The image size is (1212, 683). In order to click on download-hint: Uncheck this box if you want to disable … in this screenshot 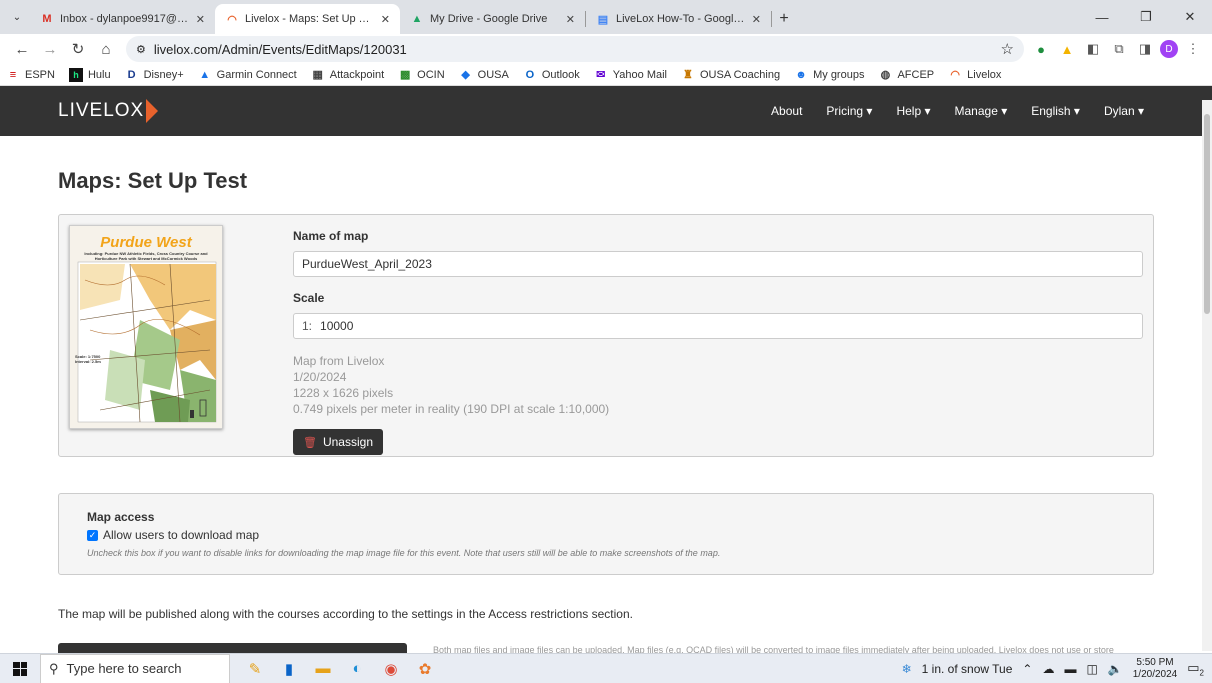, I will do `click(404, 553)`.